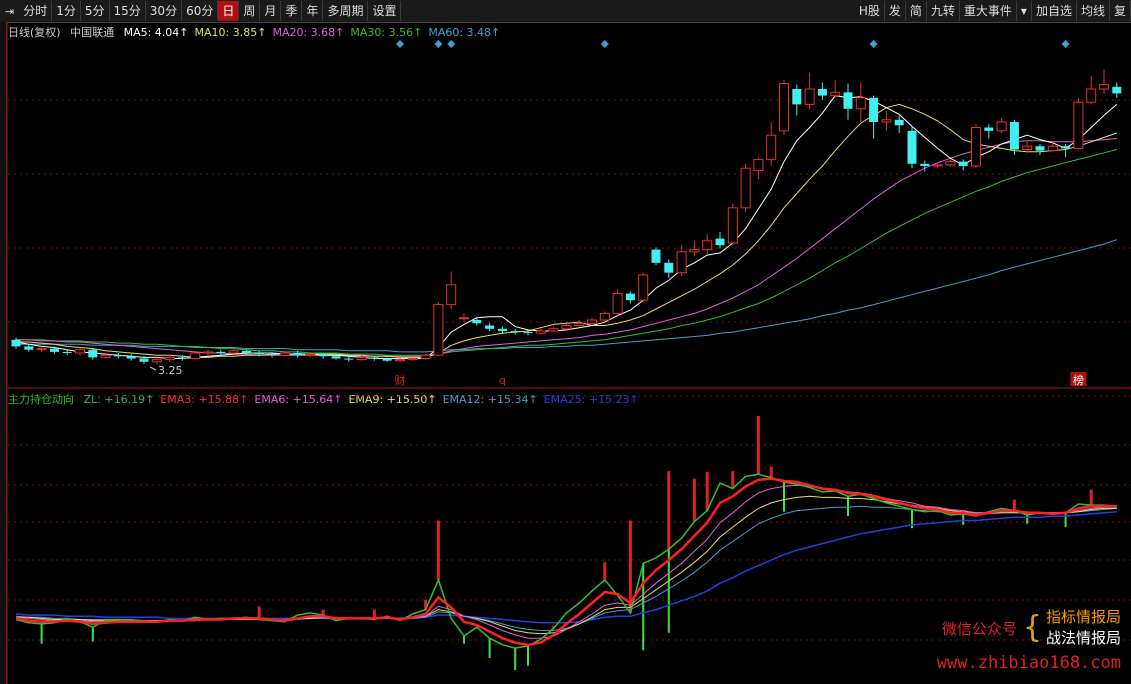  Describe the element at coordinates (502, 380) in the screenshot. I see `event-marker: q` at that location.